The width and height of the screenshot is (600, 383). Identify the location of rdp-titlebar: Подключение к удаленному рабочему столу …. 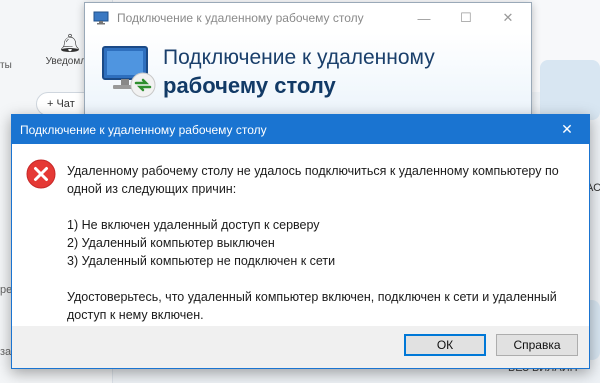
(308, 18).